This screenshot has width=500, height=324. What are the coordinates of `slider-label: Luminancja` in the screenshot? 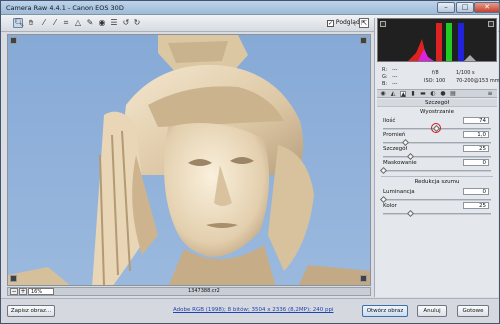 It's located at (399, 192).